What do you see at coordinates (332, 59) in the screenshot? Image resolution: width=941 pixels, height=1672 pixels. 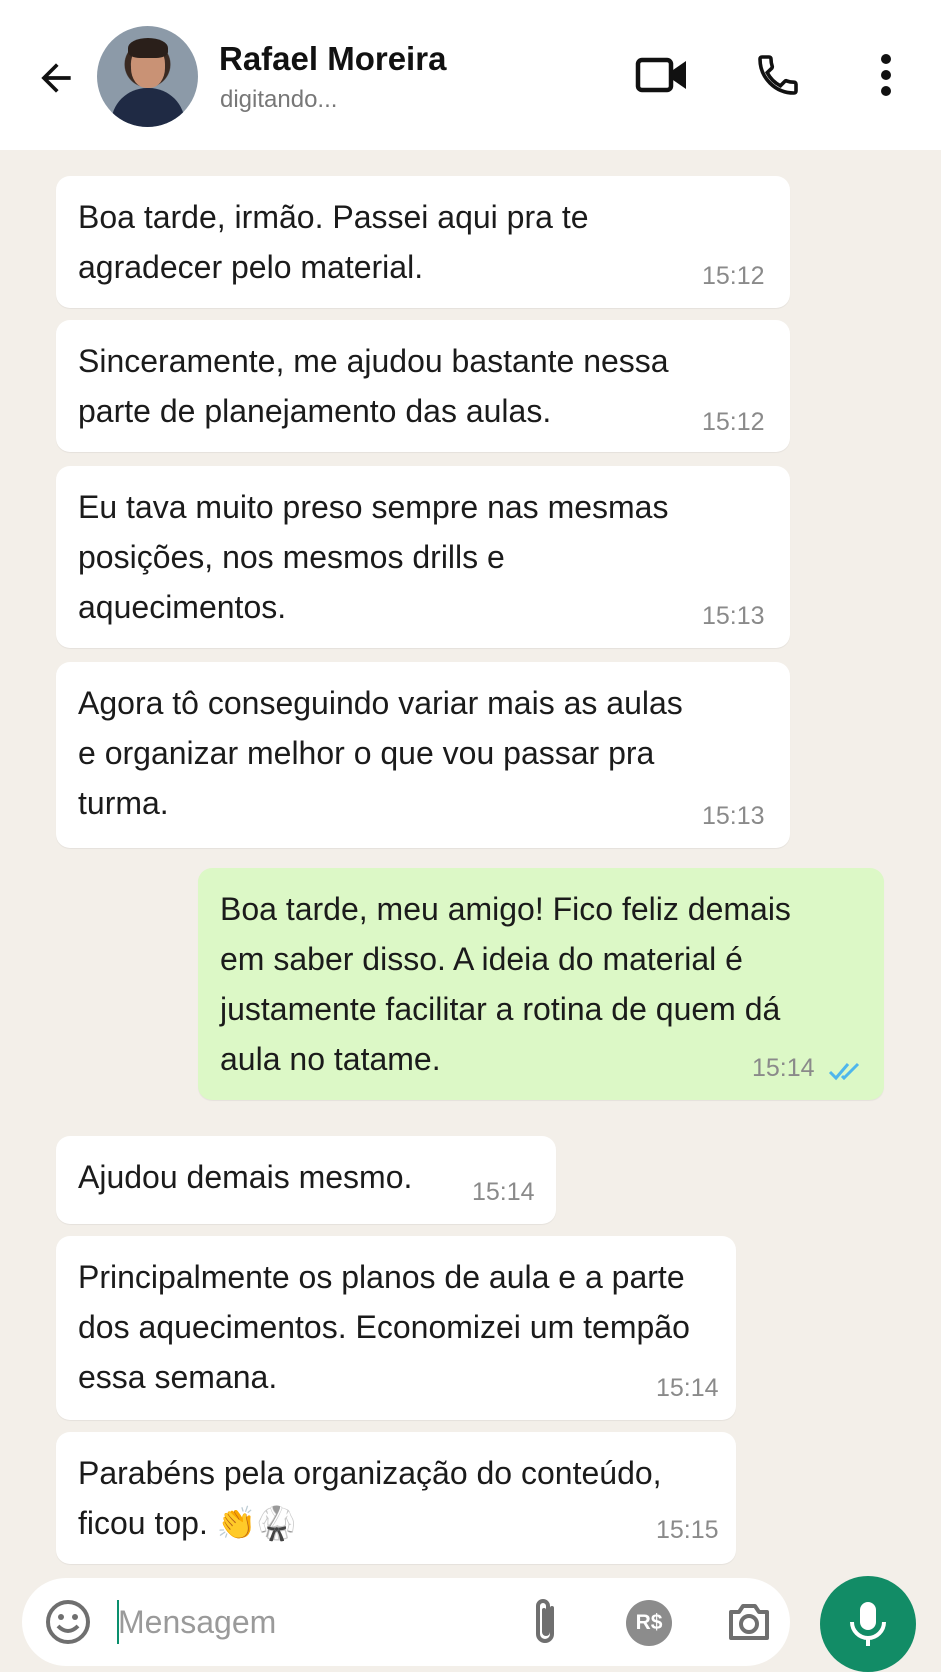 I see `contact-name: Rafael Moreira` at bounding box center [332, 59].